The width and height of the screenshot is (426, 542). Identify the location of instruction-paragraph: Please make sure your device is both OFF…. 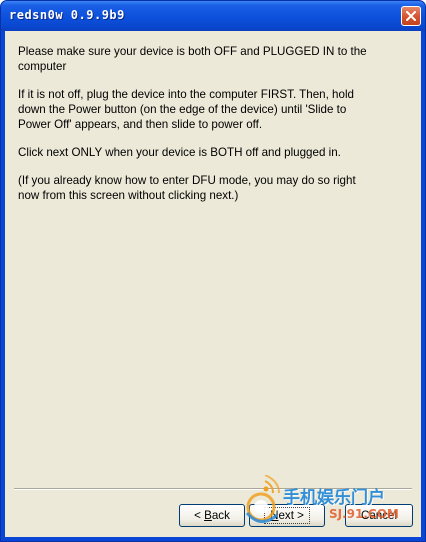
(192, 59).